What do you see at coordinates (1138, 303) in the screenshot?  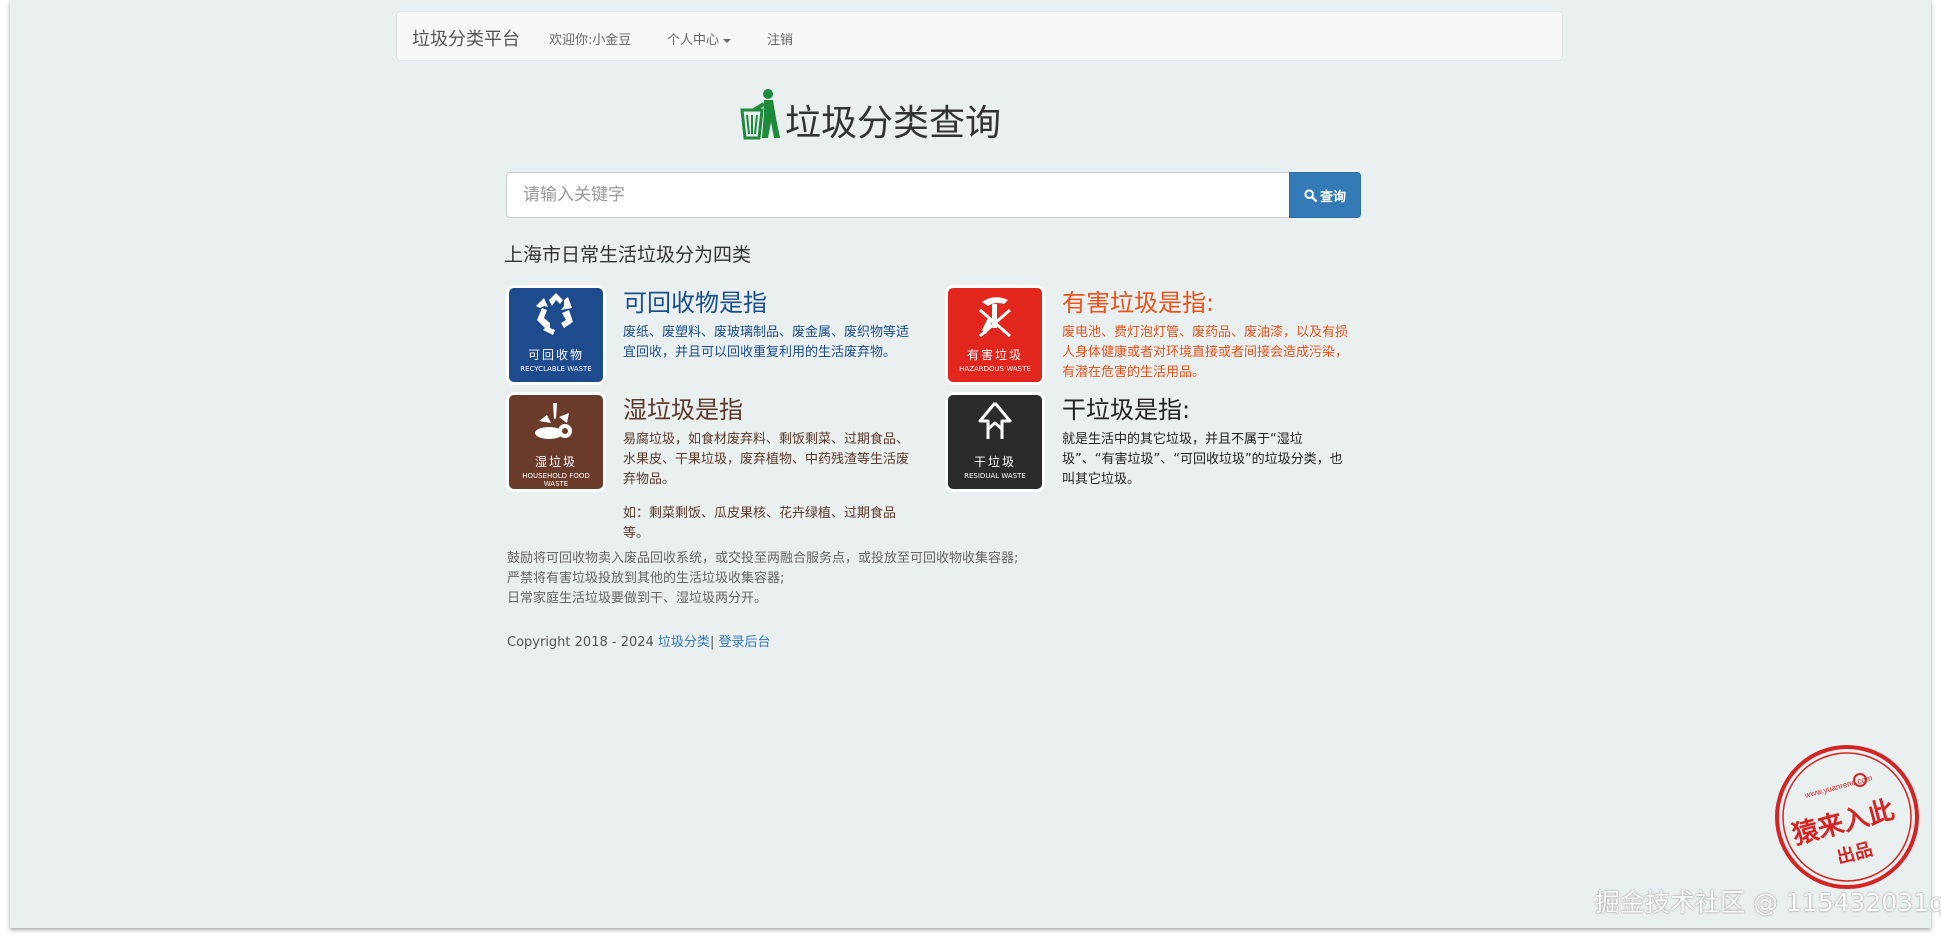 I see `hazardous-heading: 有害垃圾是指:` at bounding box center [1138, 303].